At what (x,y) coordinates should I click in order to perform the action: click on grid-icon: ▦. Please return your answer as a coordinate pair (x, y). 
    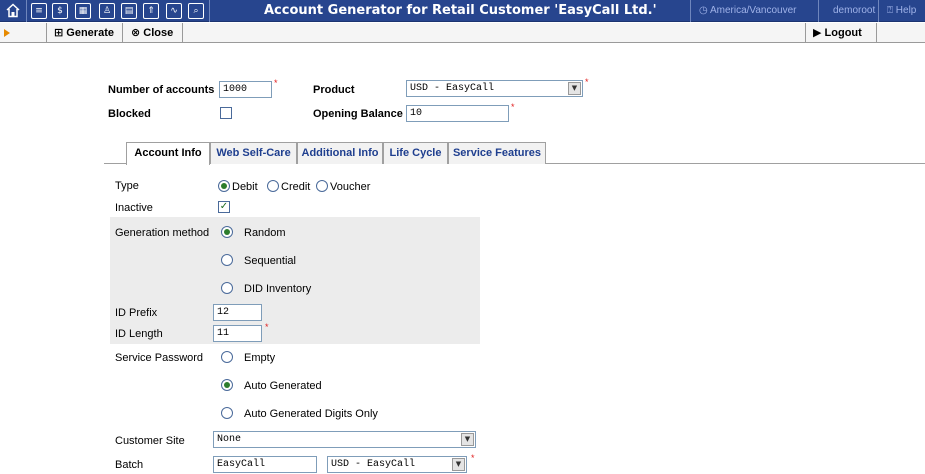
    Looking at the image, I should click on (83, 11).